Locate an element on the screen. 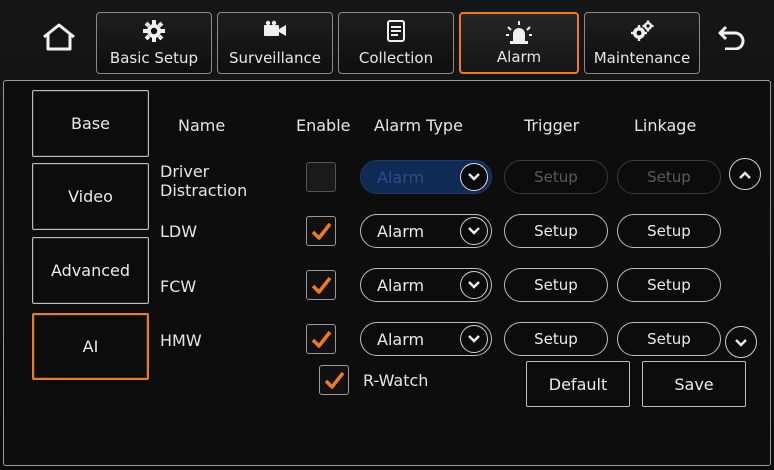 The width and height of the screenshot is (774, 470). side-item-label: AI is located at coordinates (90, 346).